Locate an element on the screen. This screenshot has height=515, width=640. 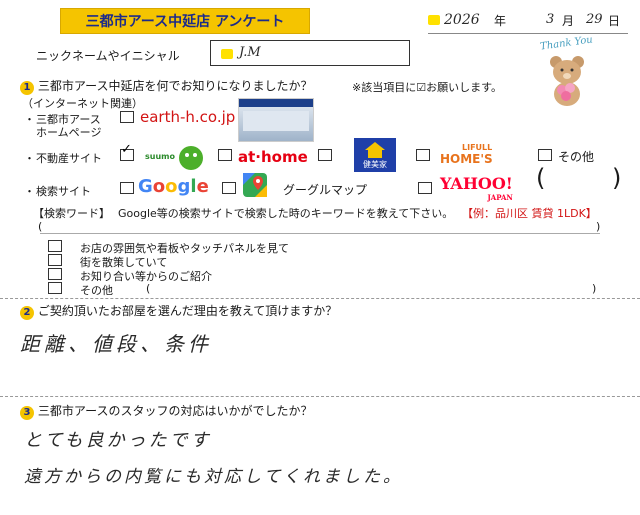
date-day-label: 日 is located at coordinates (614, 21).